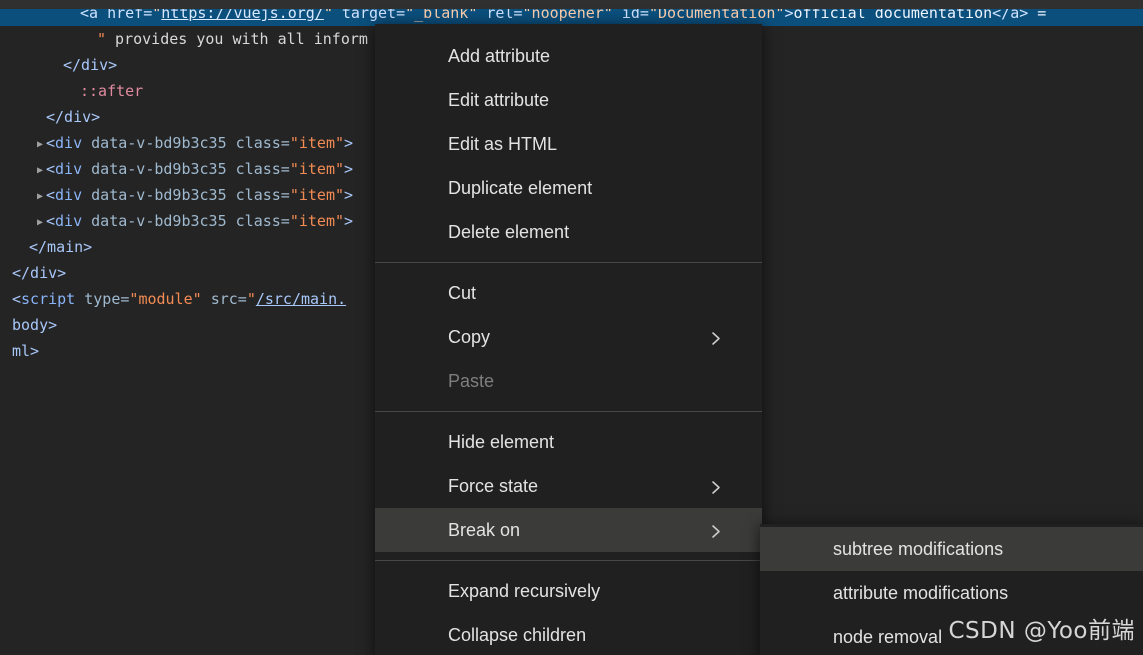 The width and height of the screenshot is (1143, 655). What do you see at coordinates (568, 442) in the screenshot?
I see `menu-item-hide-element: Hide element` at bounding box center [568, 442].